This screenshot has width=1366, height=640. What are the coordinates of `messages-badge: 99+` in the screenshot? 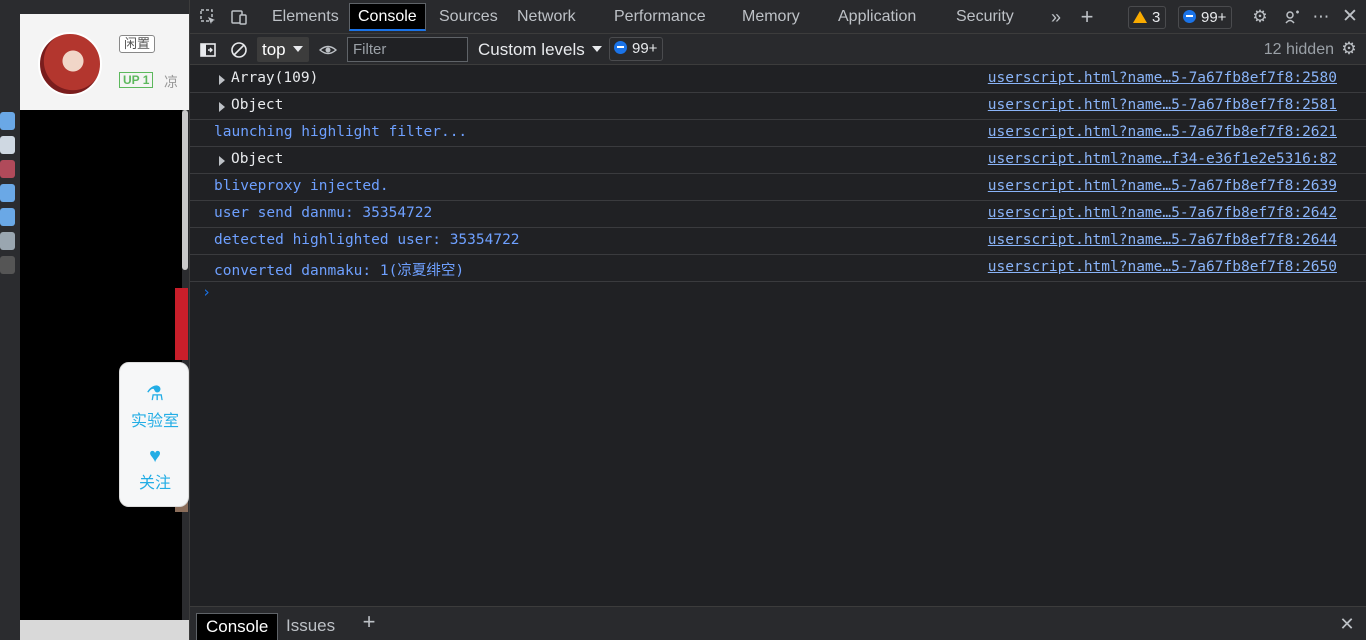 It's located at (1205, 17).